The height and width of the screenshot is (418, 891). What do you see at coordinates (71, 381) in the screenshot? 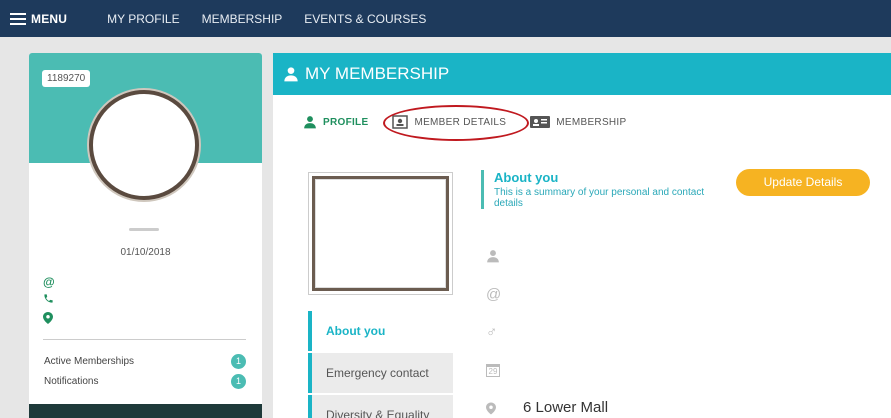
I see `notifications-label: Notifications` at bounding box center [71, 381].